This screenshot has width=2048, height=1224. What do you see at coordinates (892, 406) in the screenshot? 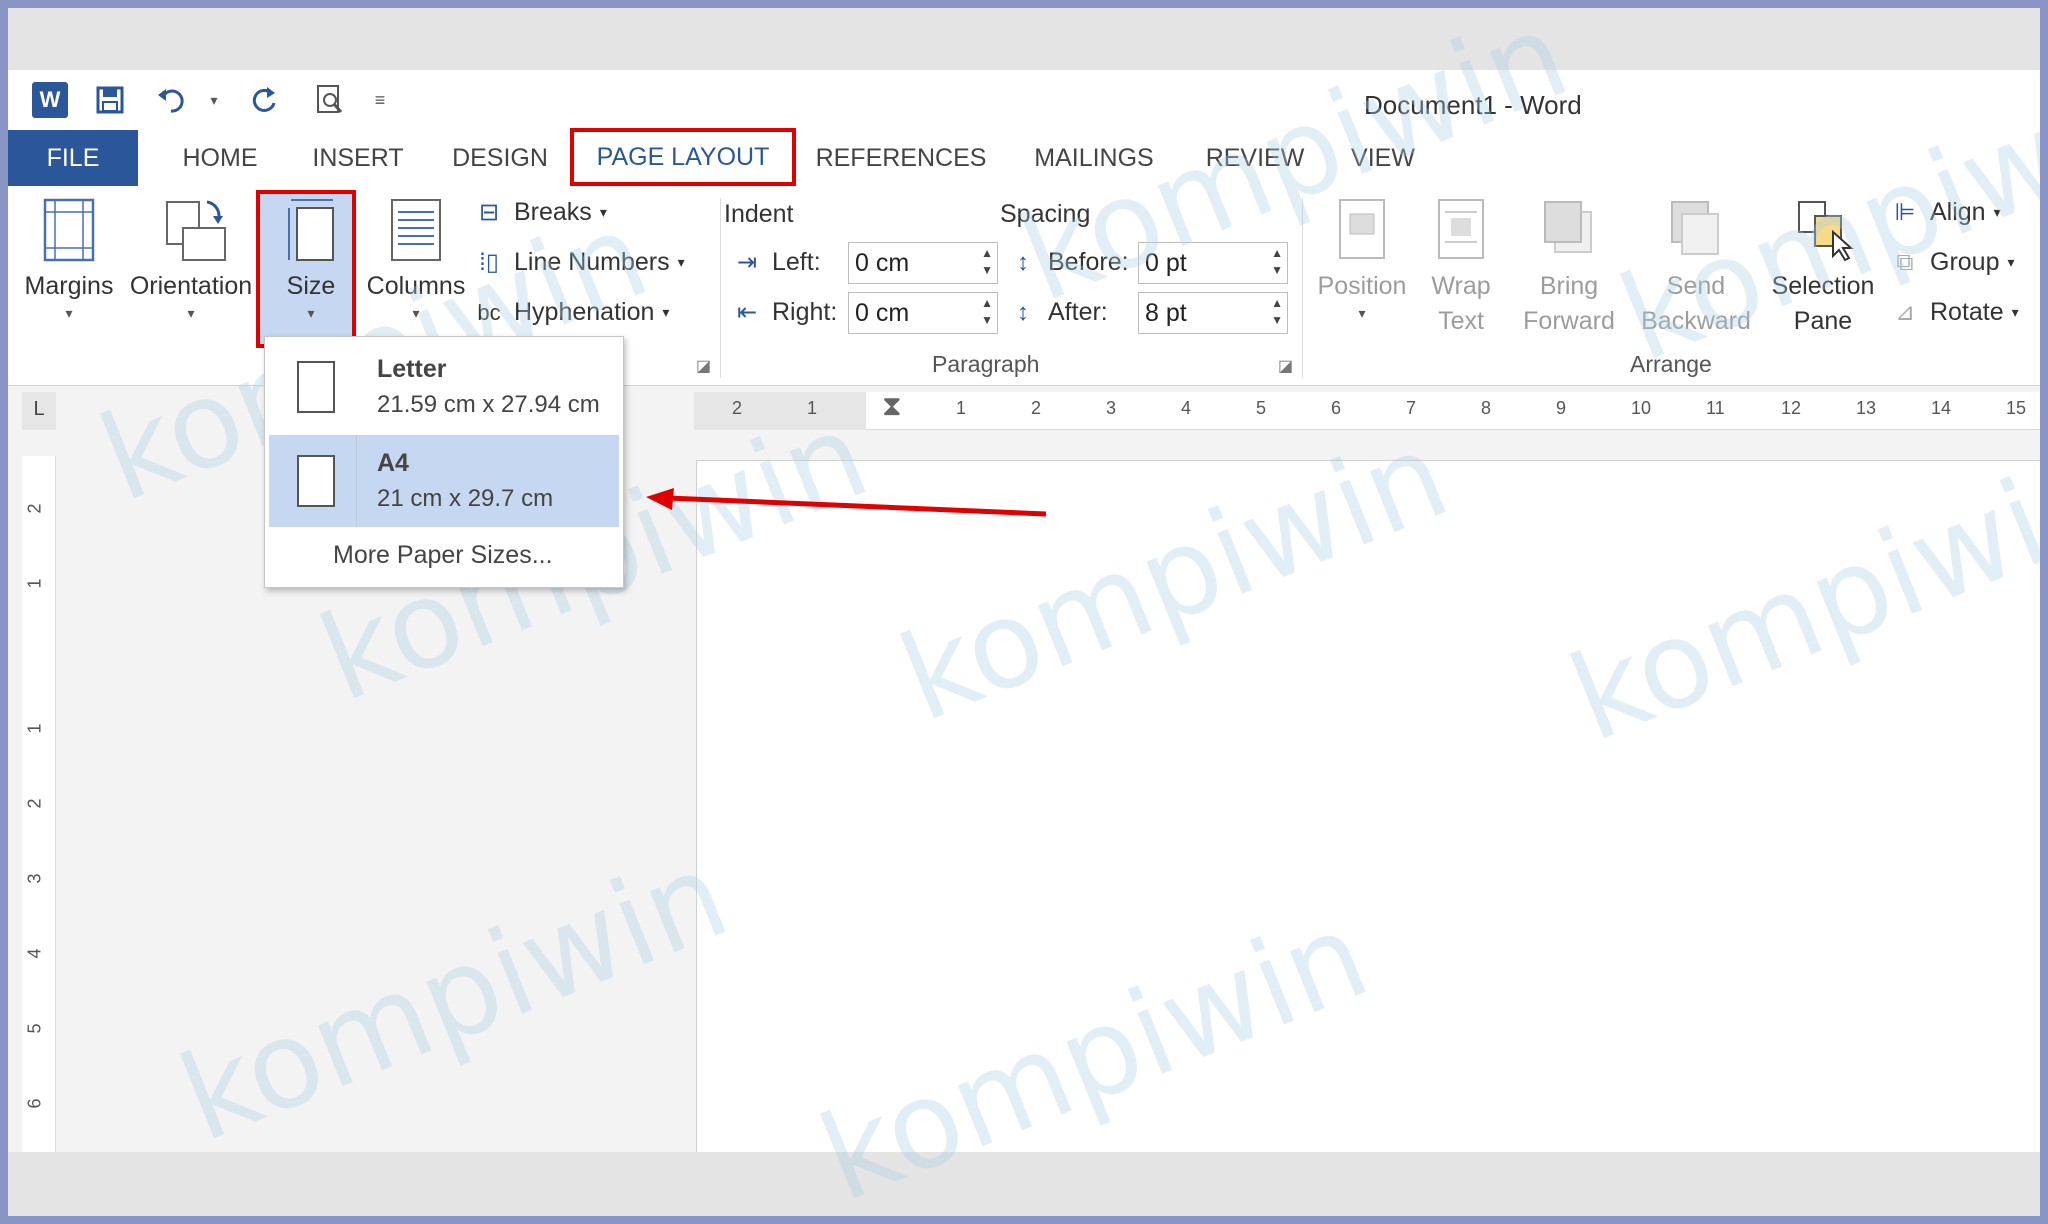
I see `indent-marker-icon: ⧗` at bounding box center [892, 406].